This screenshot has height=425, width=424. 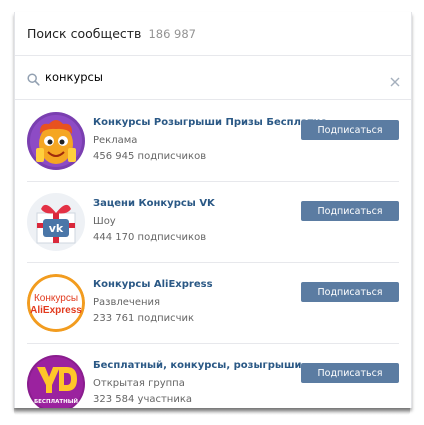 I want to click on clear-search-icon, so click(x=395, y=79).